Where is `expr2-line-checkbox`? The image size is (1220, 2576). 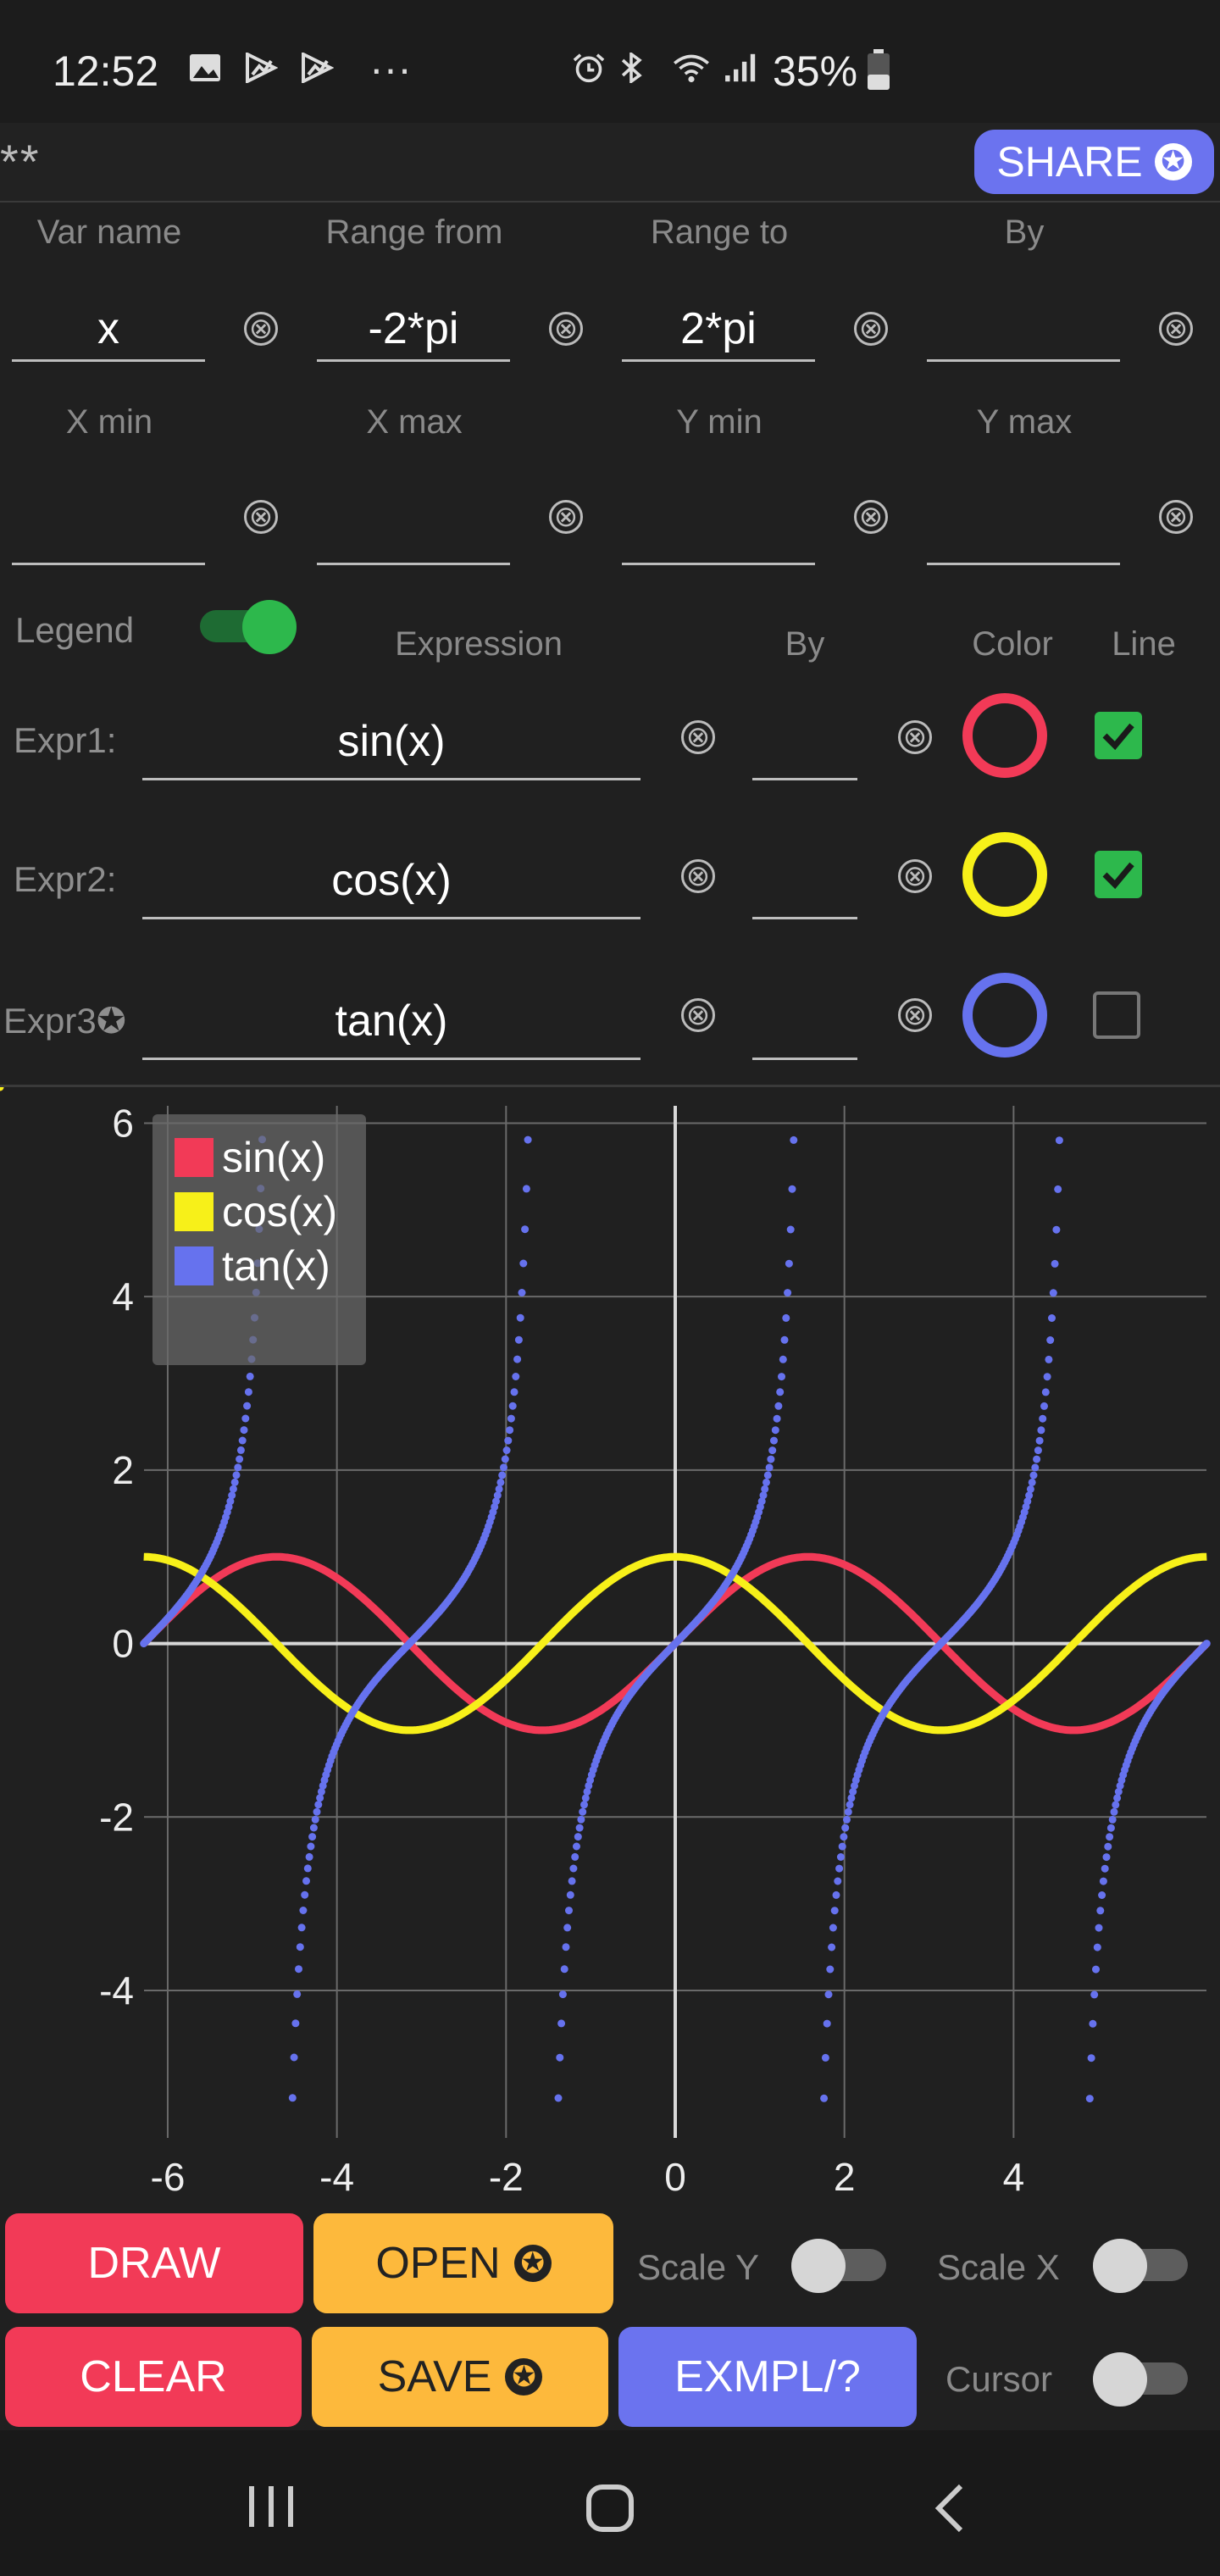 expr2-line-checkbox is located at coordinates (1118, 875).